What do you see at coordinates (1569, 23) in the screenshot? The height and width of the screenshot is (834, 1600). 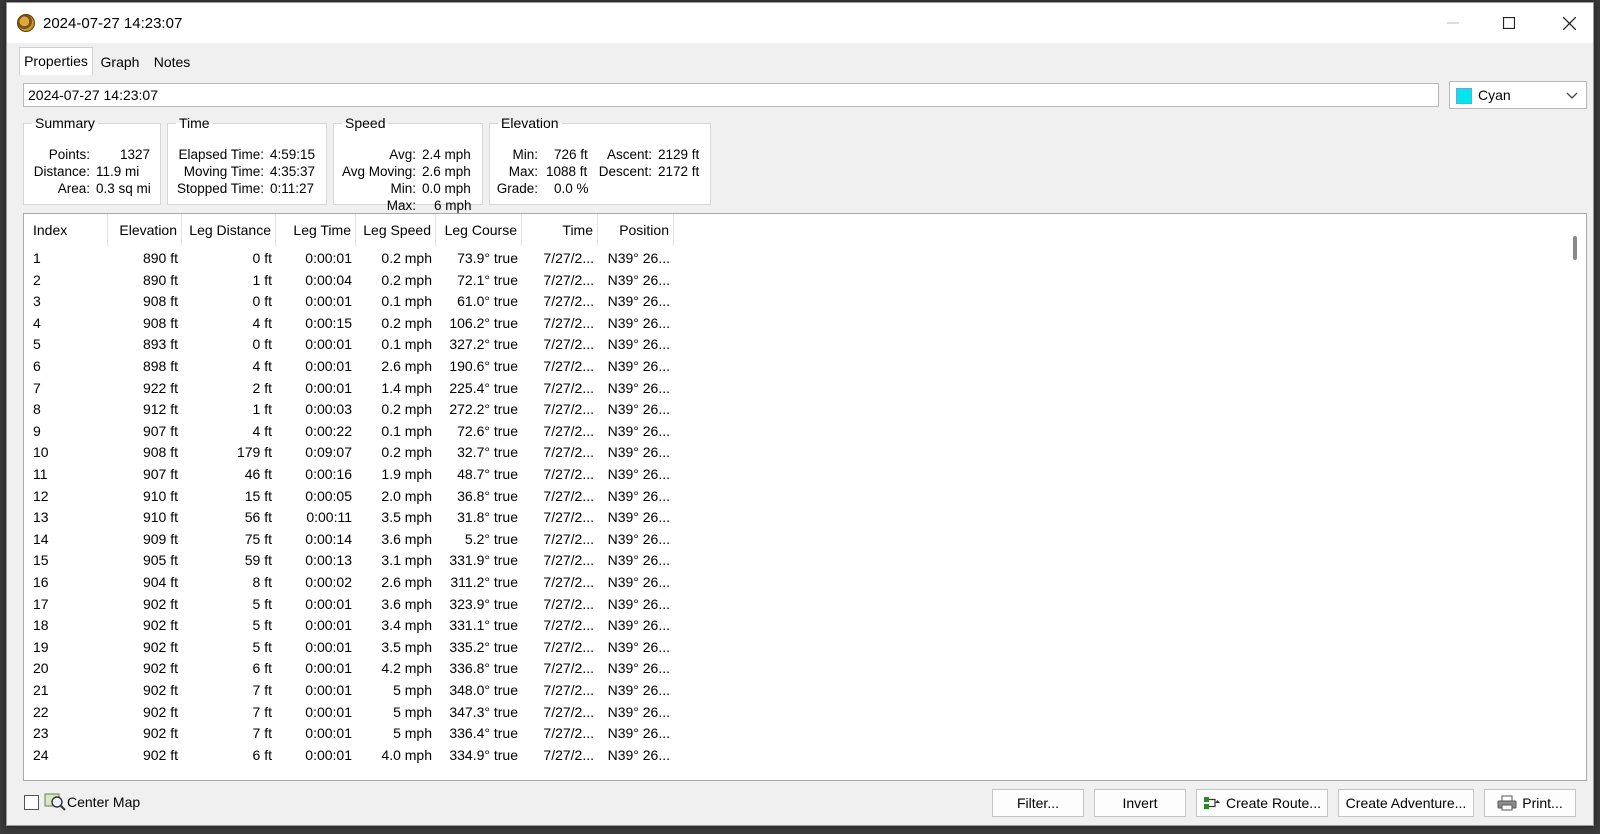 I see `close-button` at bounding box center [1569, 23].